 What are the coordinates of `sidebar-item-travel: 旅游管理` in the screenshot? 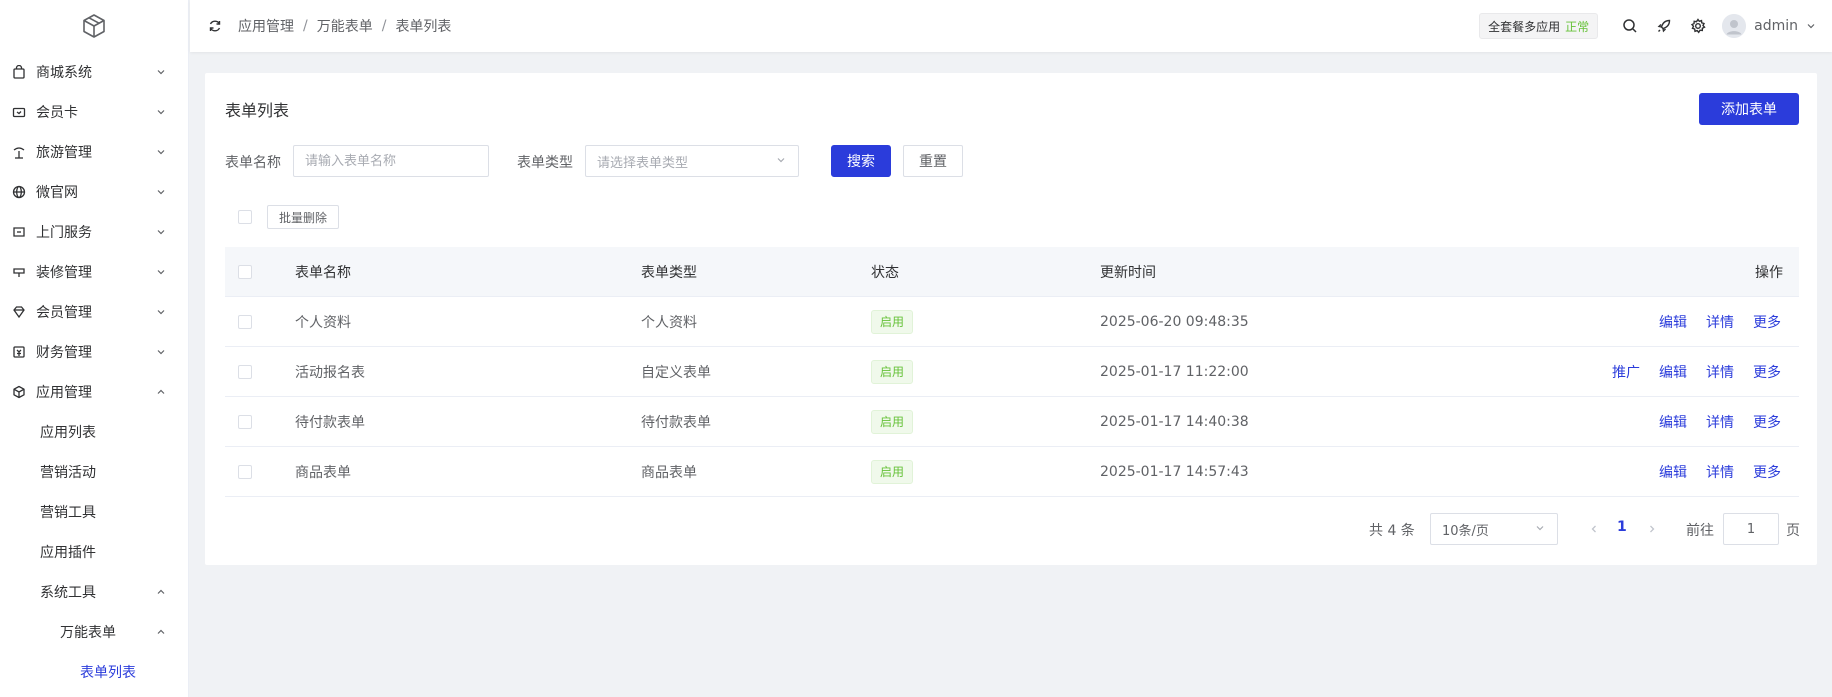 It's located at (94, 152).